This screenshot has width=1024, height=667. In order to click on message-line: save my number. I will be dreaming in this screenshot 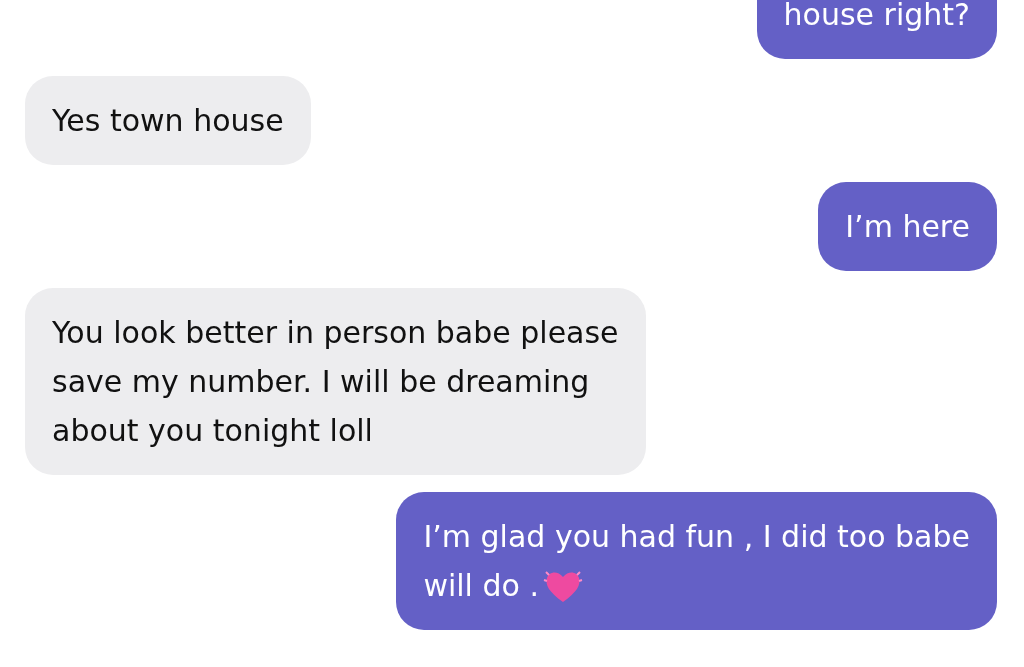, I will do `click(321, 382)`.